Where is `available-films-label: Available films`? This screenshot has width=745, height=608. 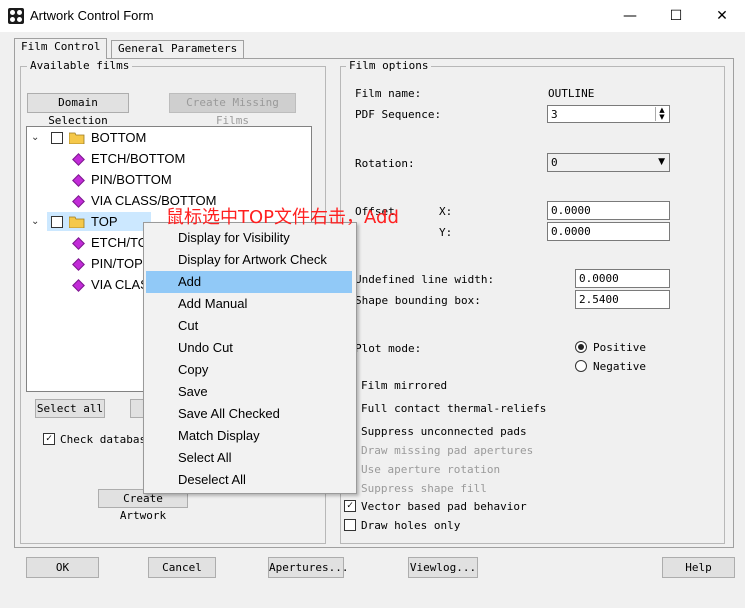 available-films-label: Available films is located at coordinates (80, 65).